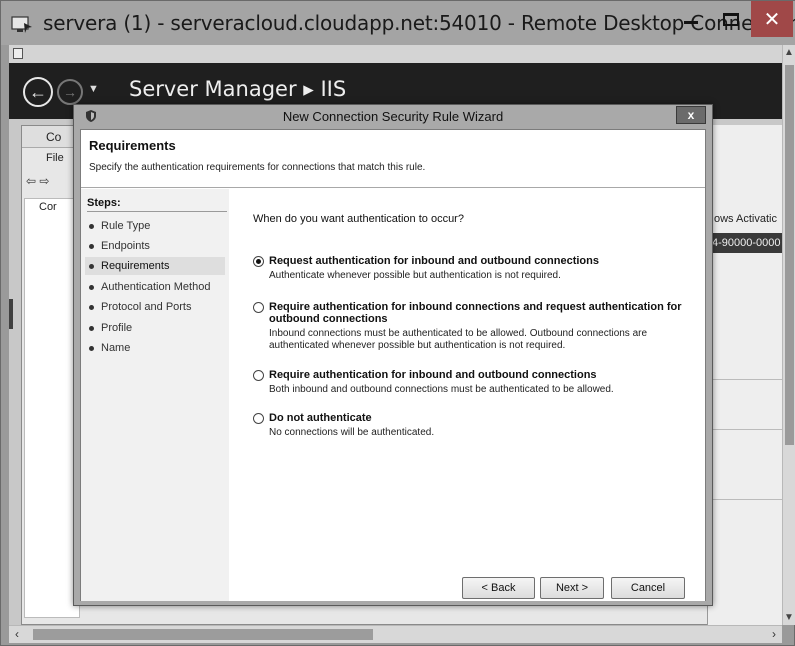 This screenshot has width=795, height=646. What do you see at coordinates (745, 219) in the screenshot?
I see `column-header-activation: ows Activatic` at bounding box center [745, 219].